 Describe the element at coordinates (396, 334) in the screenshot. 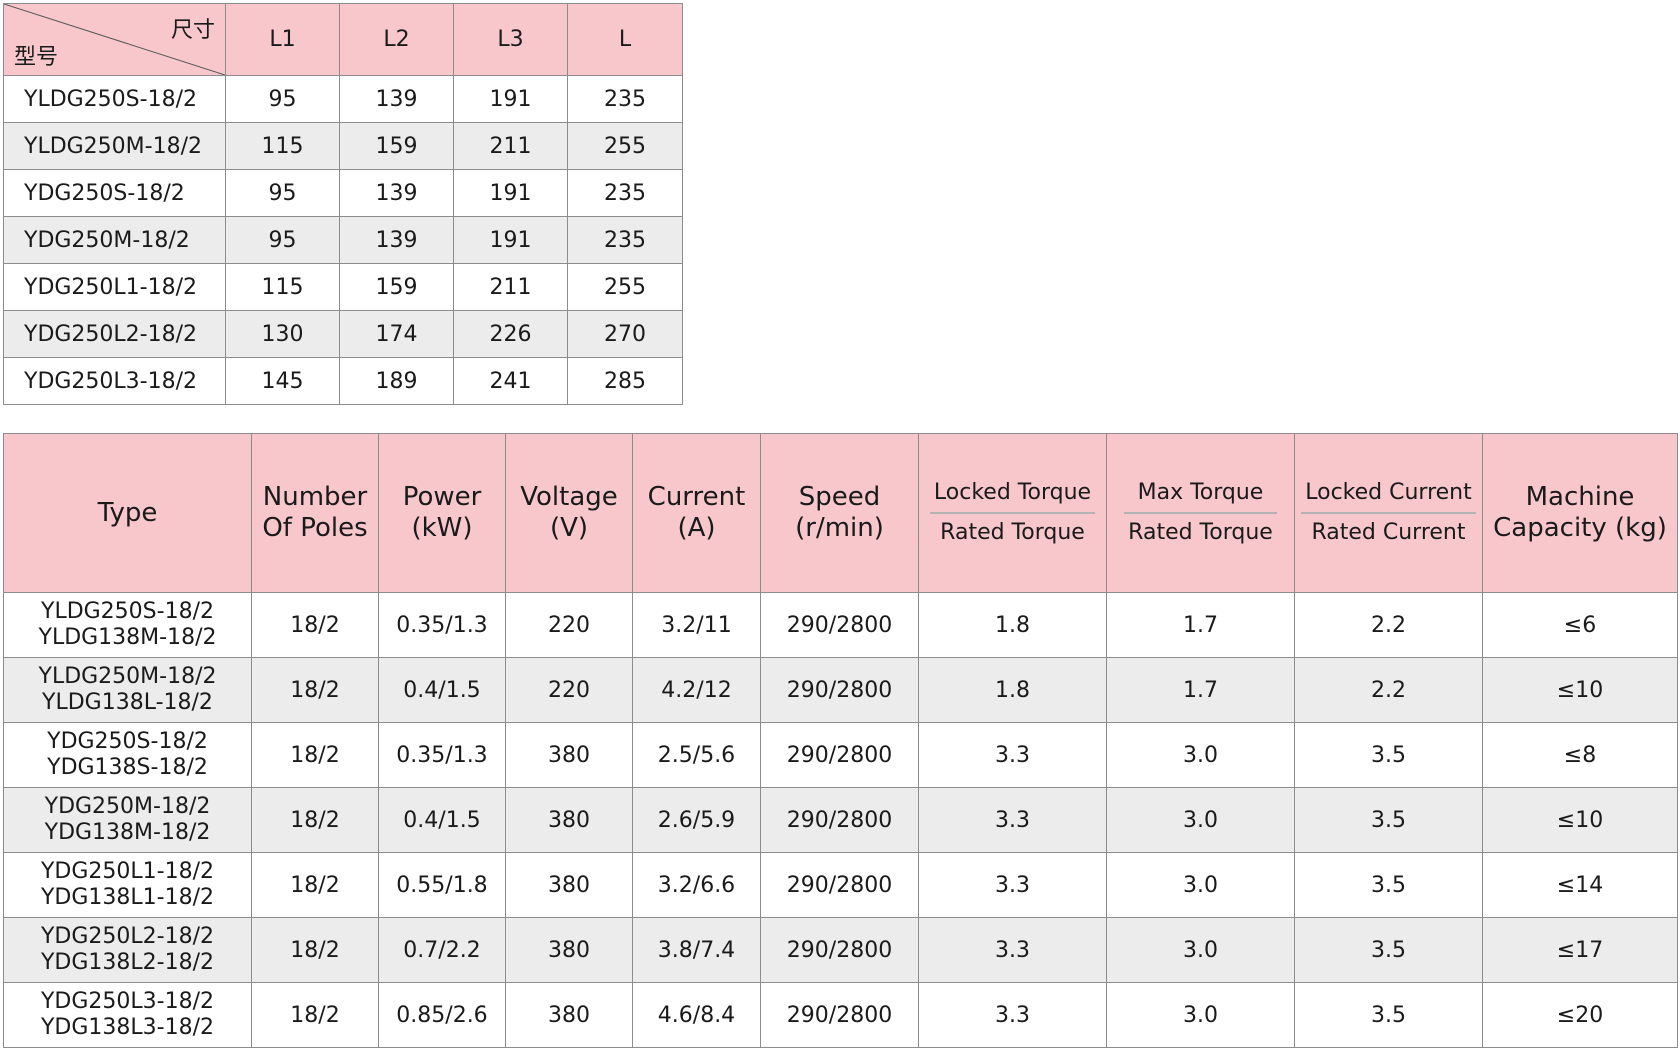

I see `dimension-l2-cell: 174` at that location.